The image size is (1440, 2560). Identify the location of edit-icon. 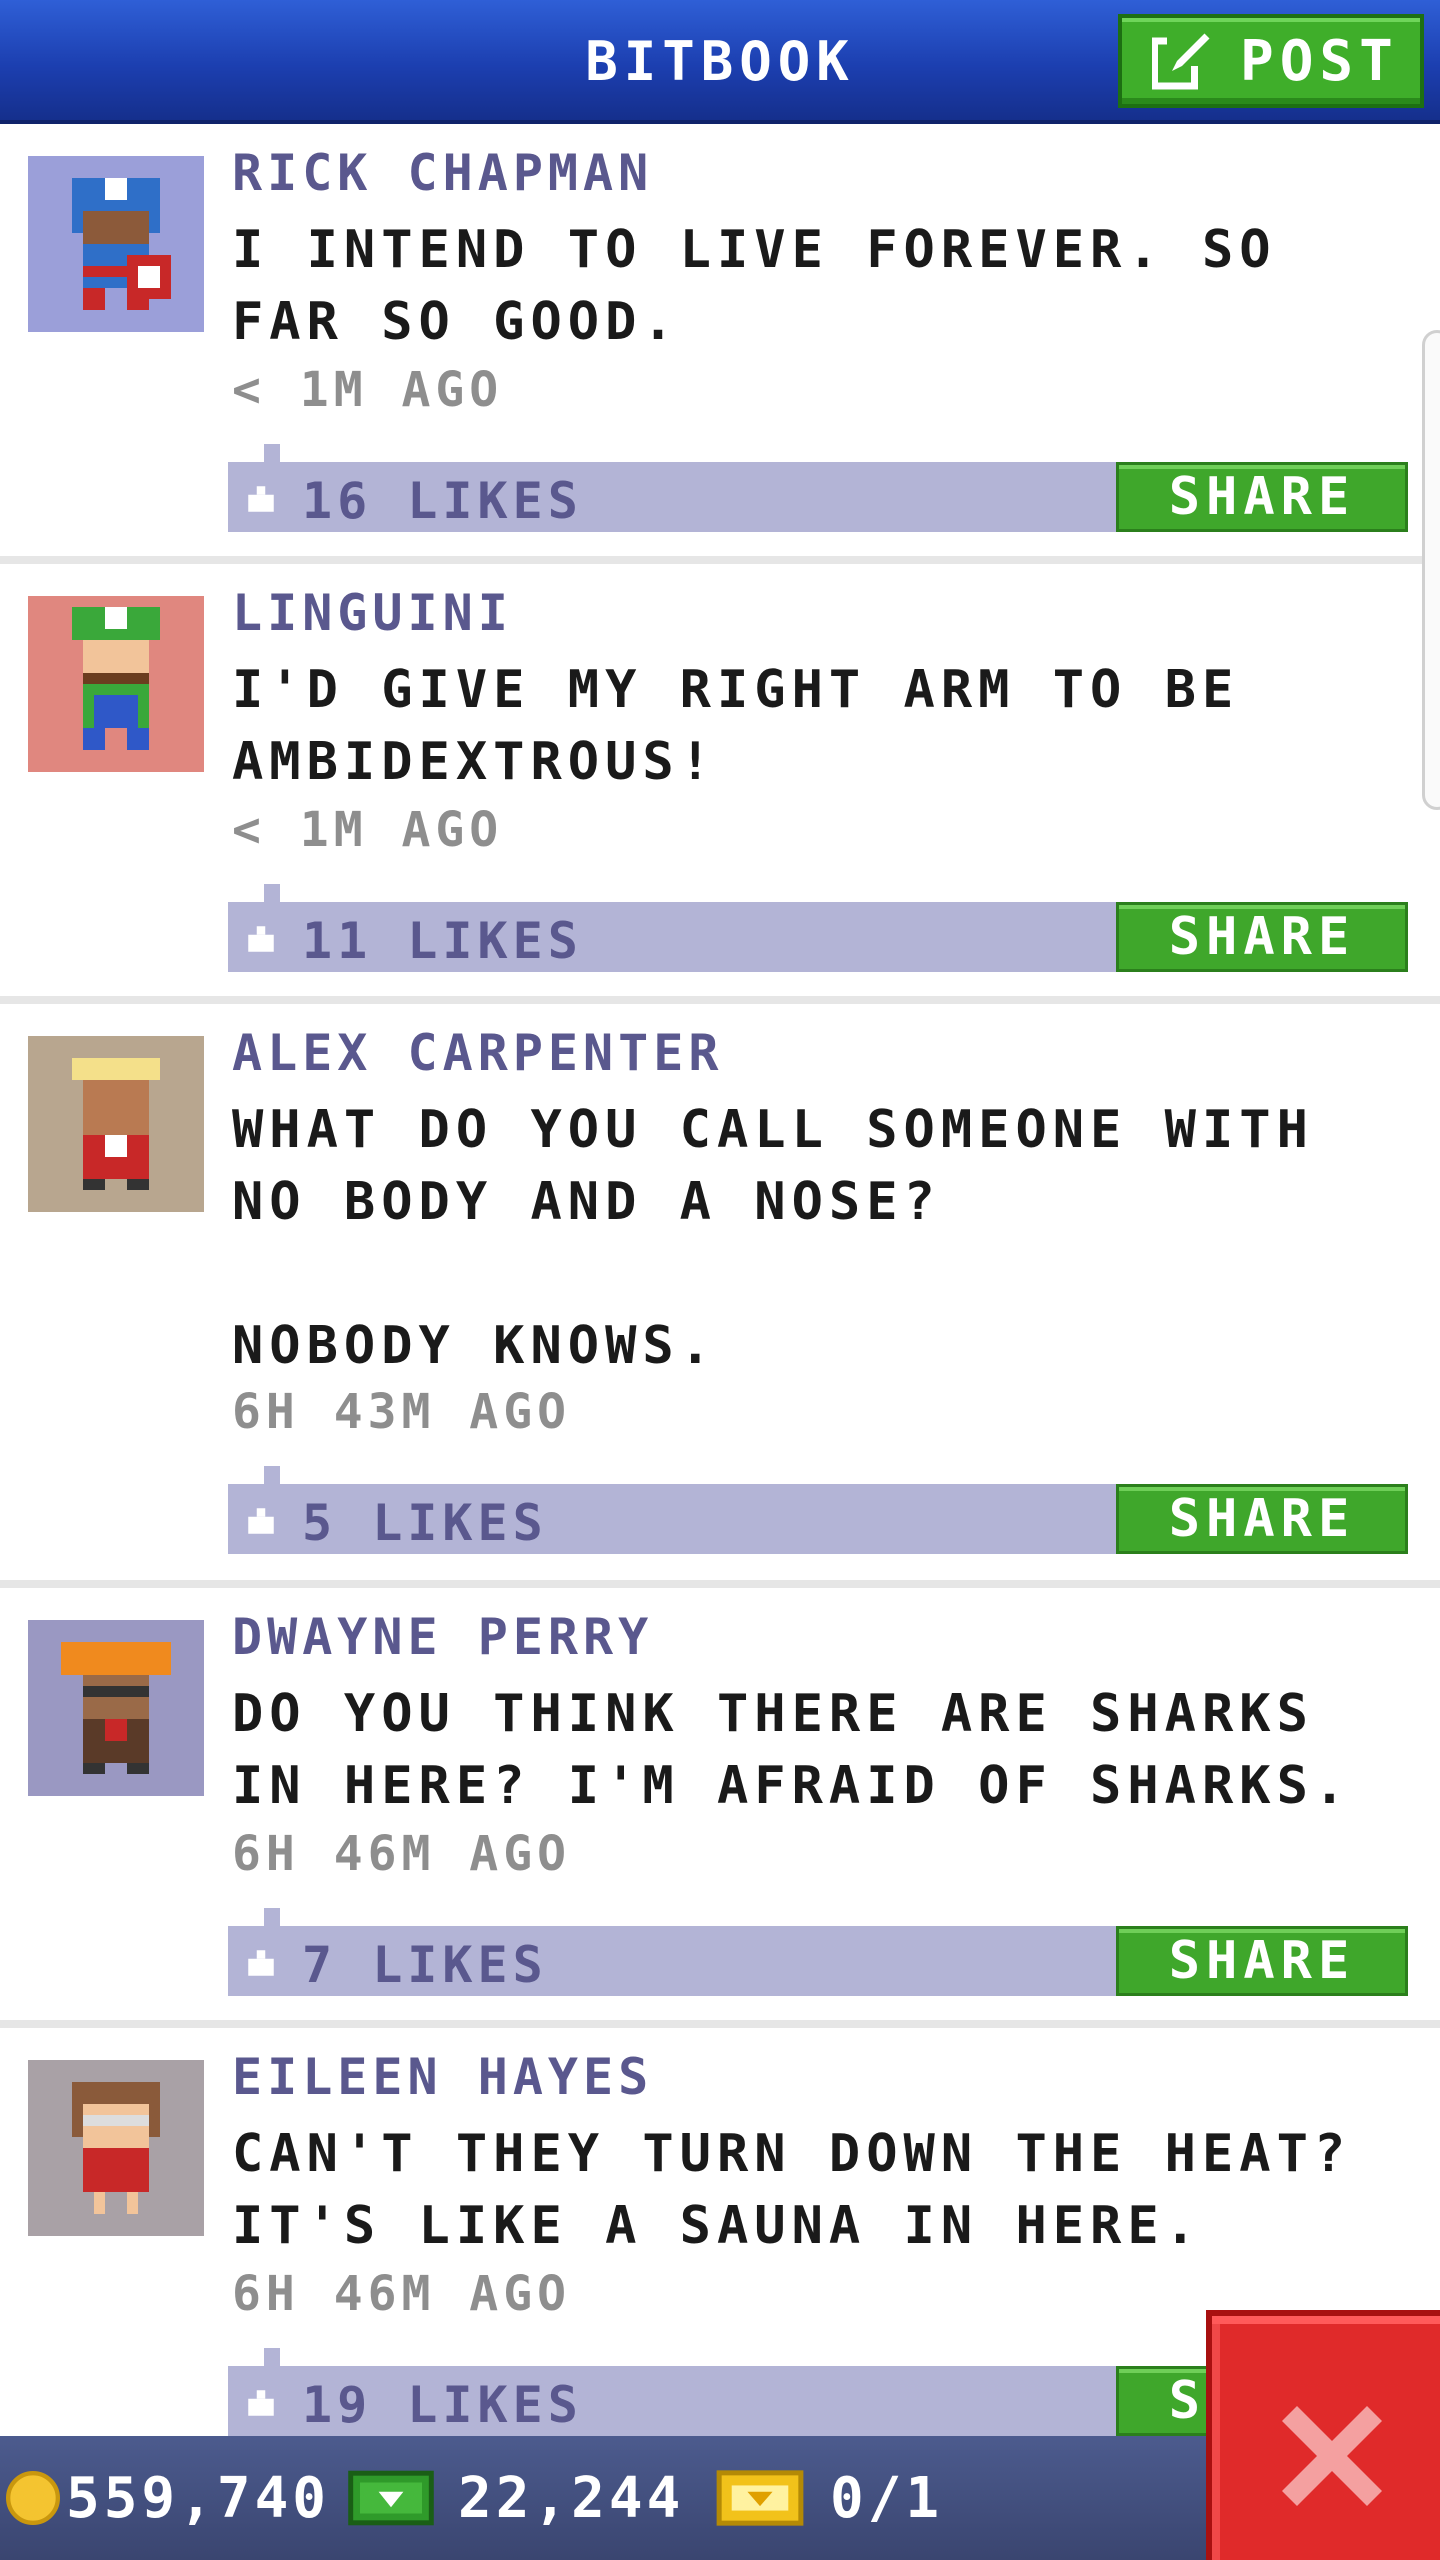
(1182, 60).